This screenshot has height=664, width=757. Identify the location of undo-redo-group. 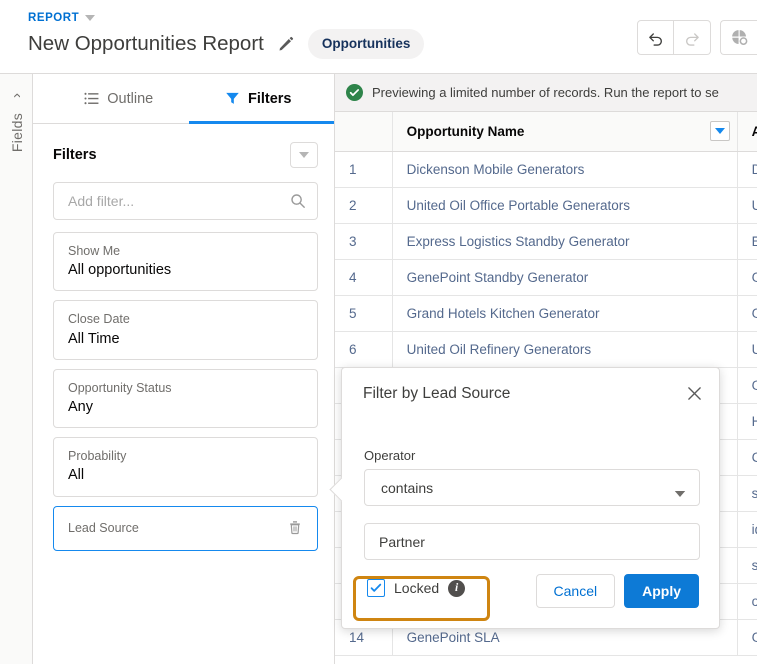
(674, 37).